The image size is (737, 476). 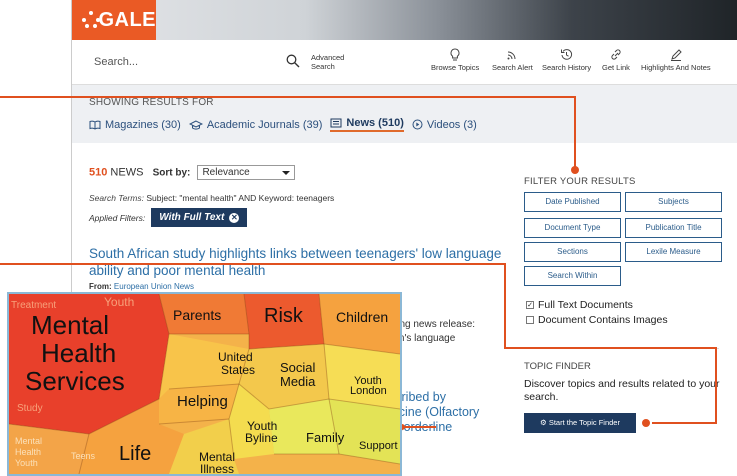 I want to click on applied-filters: Applied Filters: With Full Text ✕, so click(x=168, y=217).